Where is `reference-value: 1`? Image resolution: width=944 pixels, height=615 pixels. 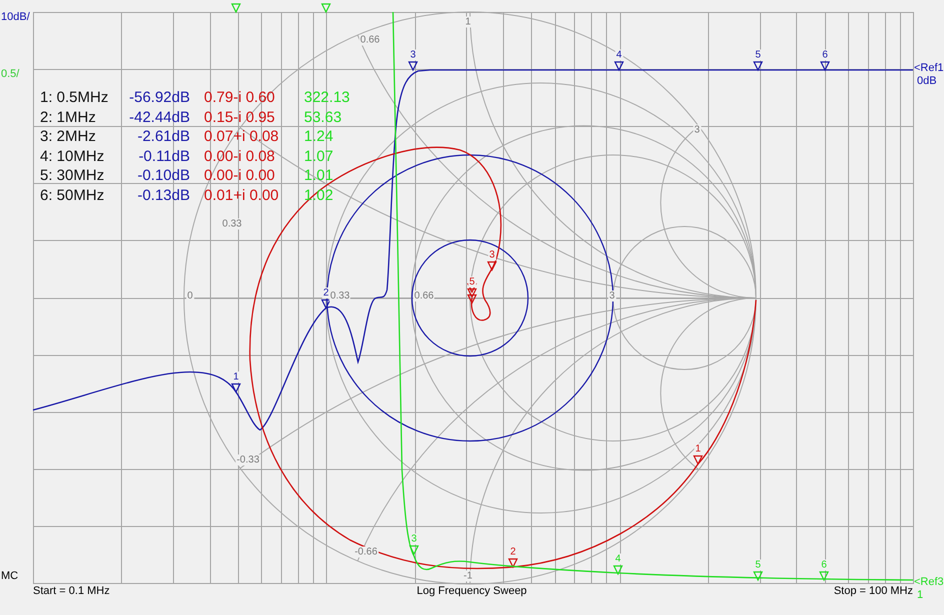
reference-value: 1 is located at coordinates (920, 595).